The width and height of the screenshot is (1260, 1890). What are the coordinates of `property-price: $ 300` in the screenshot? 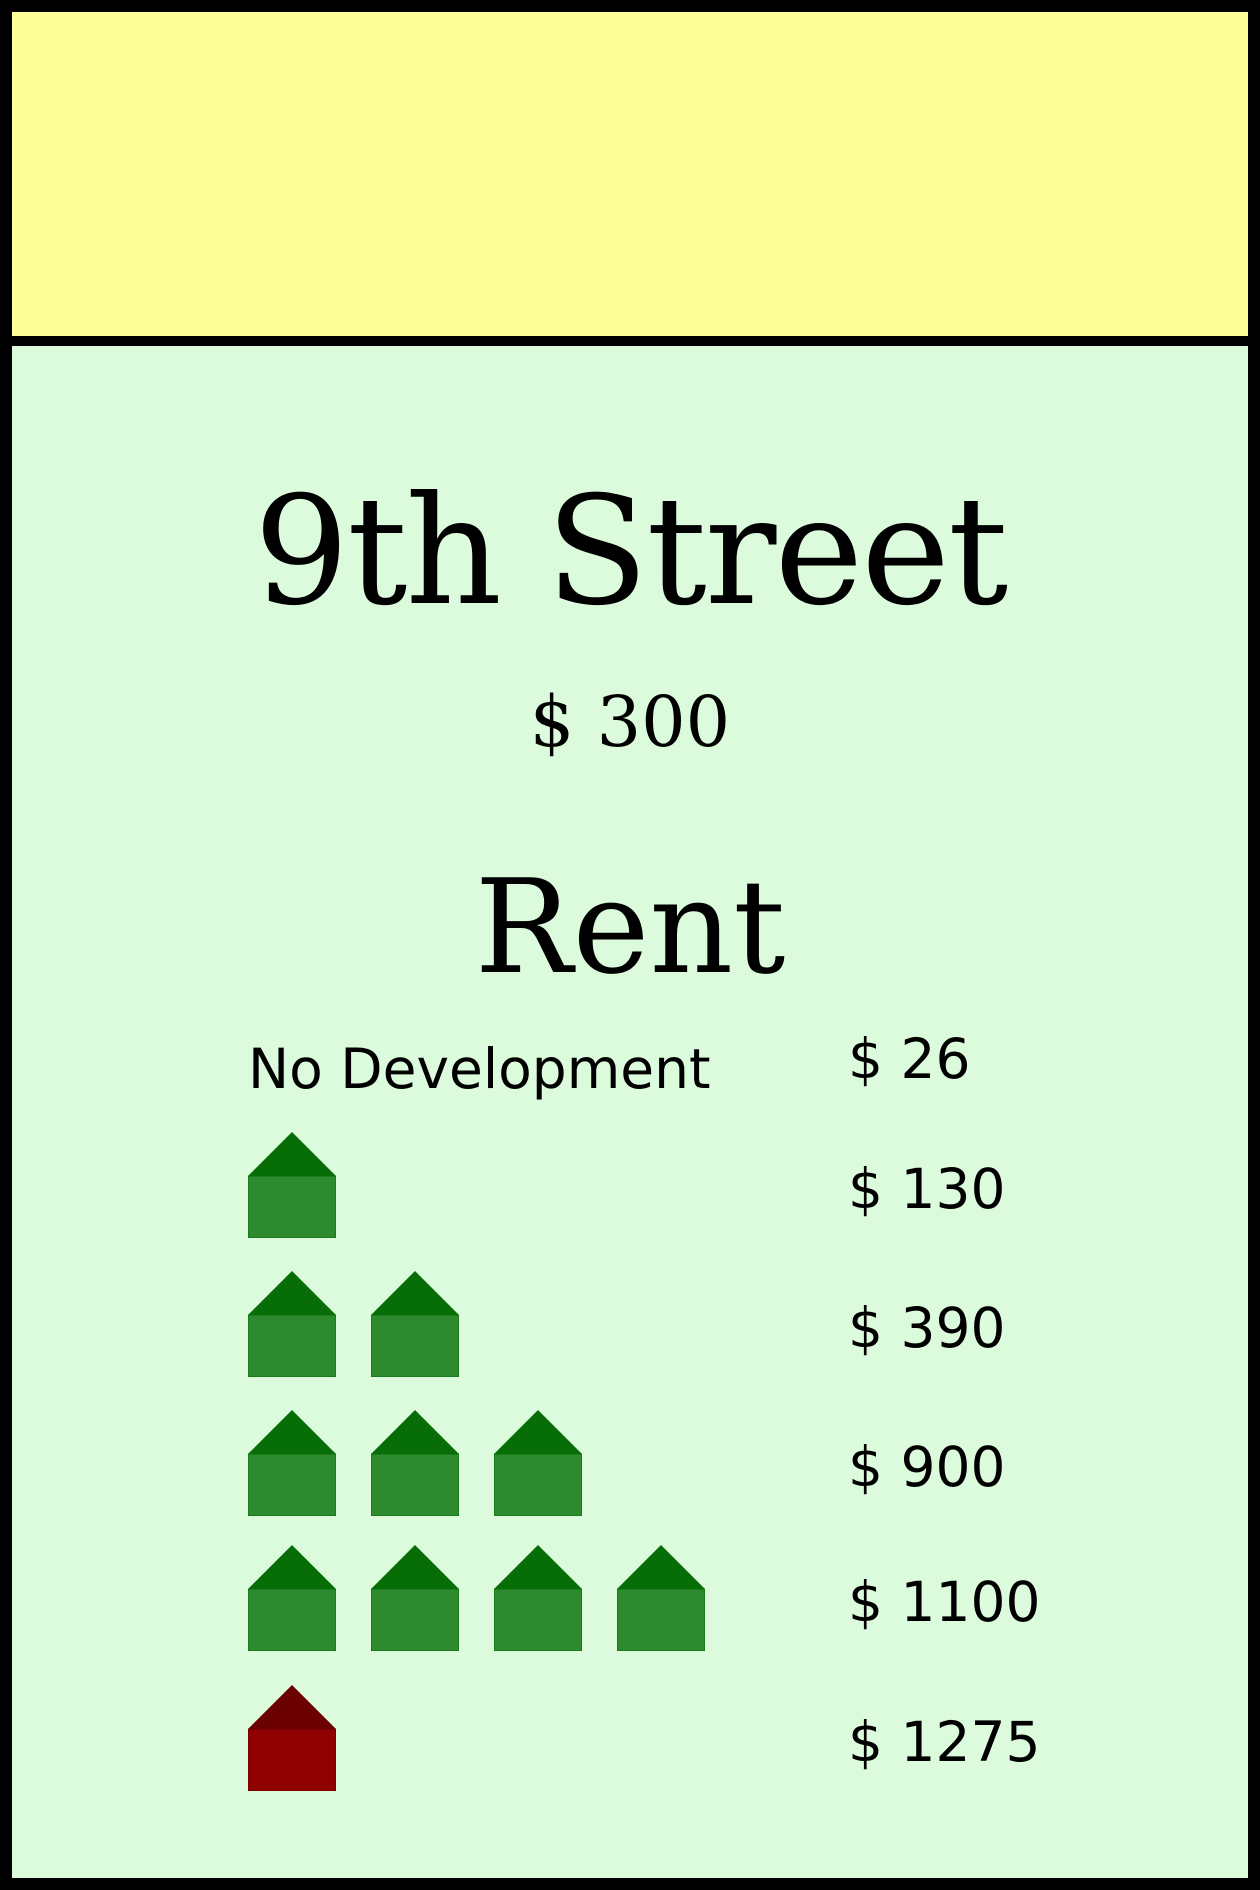 It's located at (630, 722).